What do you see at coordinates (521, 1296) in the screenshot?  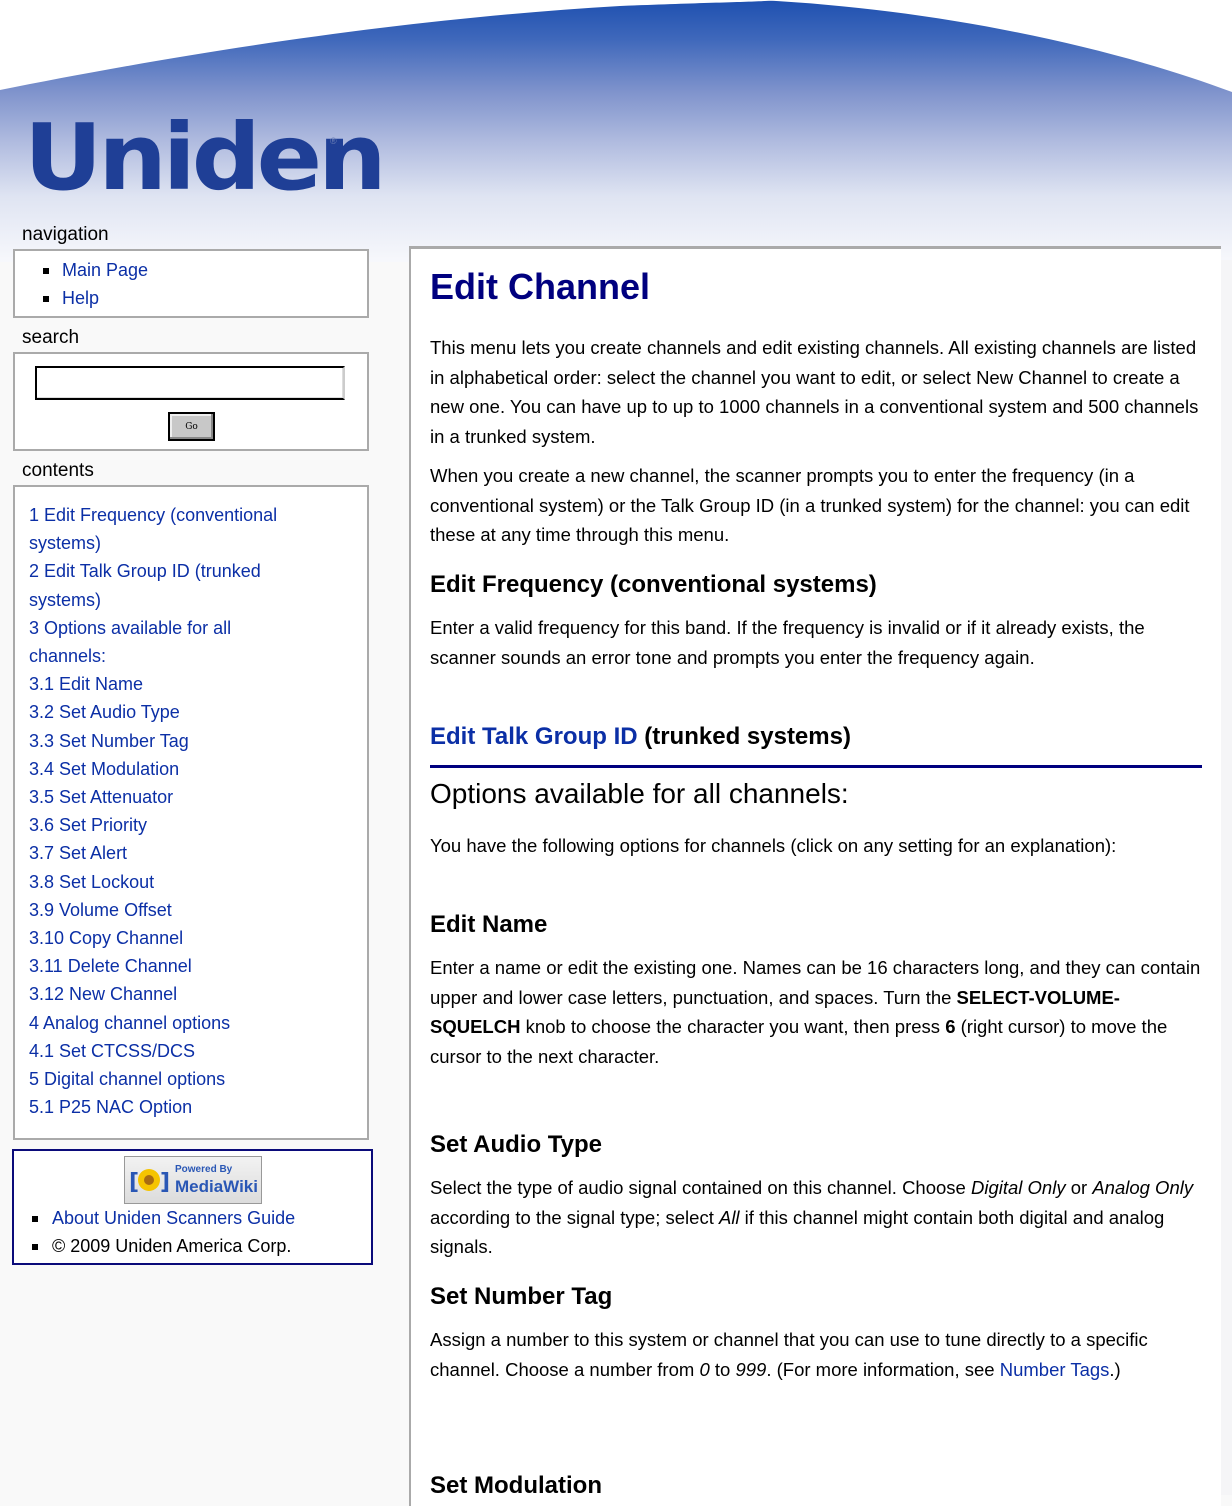 I see `set-number-tag-heading: Set Number Tag` at bounding box center [521, 1296].